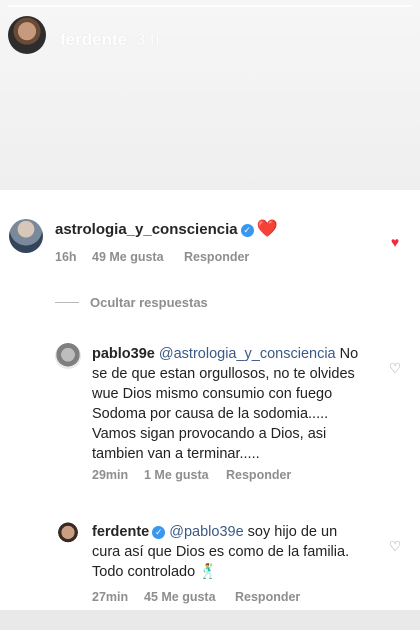 This screenshot has width=420, height=630. I want to click on story-progress-bar, so click(210, 6).